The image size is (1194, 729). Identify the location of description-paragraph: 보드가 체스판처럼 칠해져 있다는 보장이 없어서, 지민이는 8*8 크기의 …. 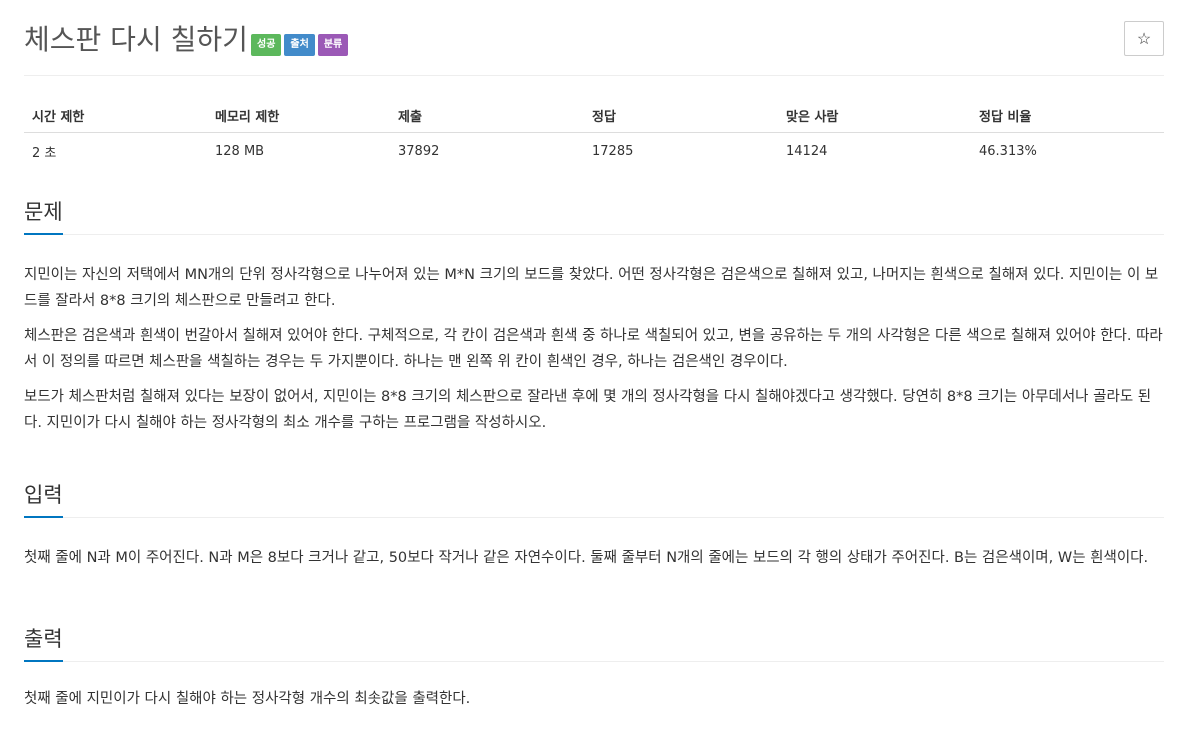
(588, 410).